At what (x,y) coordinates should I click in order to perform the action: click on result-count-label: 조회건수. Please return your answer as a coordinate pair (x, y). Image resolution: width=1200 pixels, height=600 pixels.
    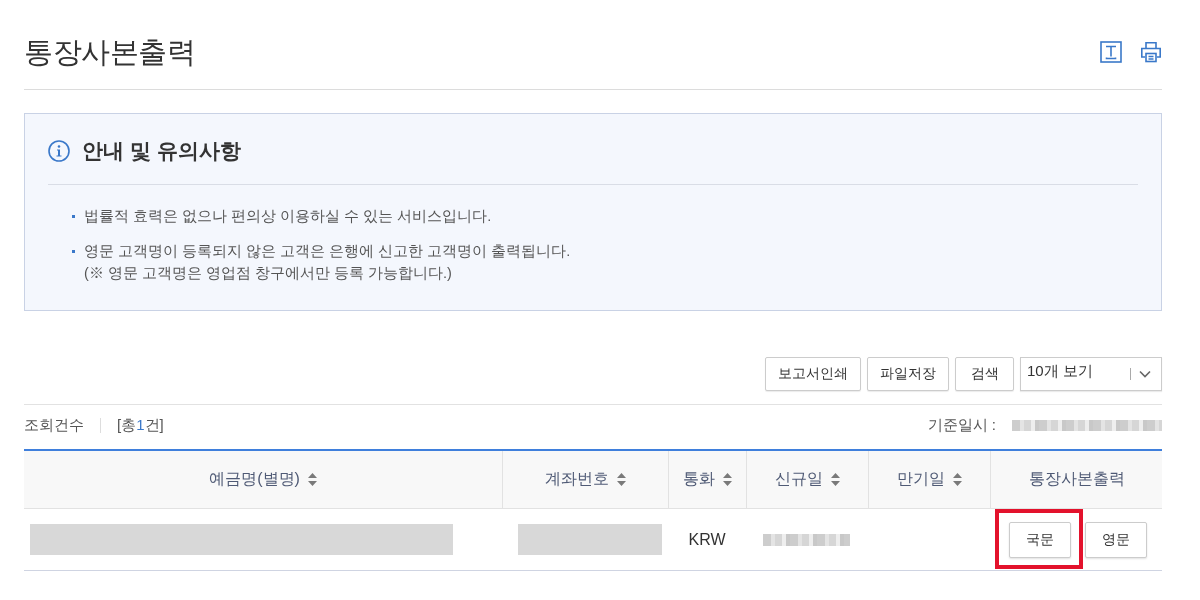
    Looking at the image, I should click on (54, 425).